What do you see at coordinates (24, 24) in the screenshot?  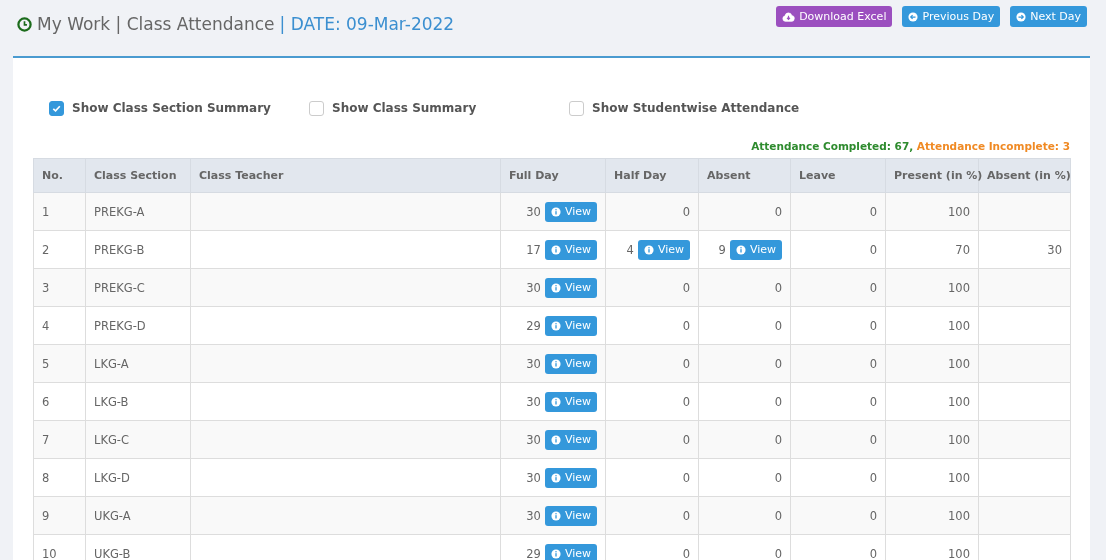 I see `clock-icon` at bounding box center [24, 24].